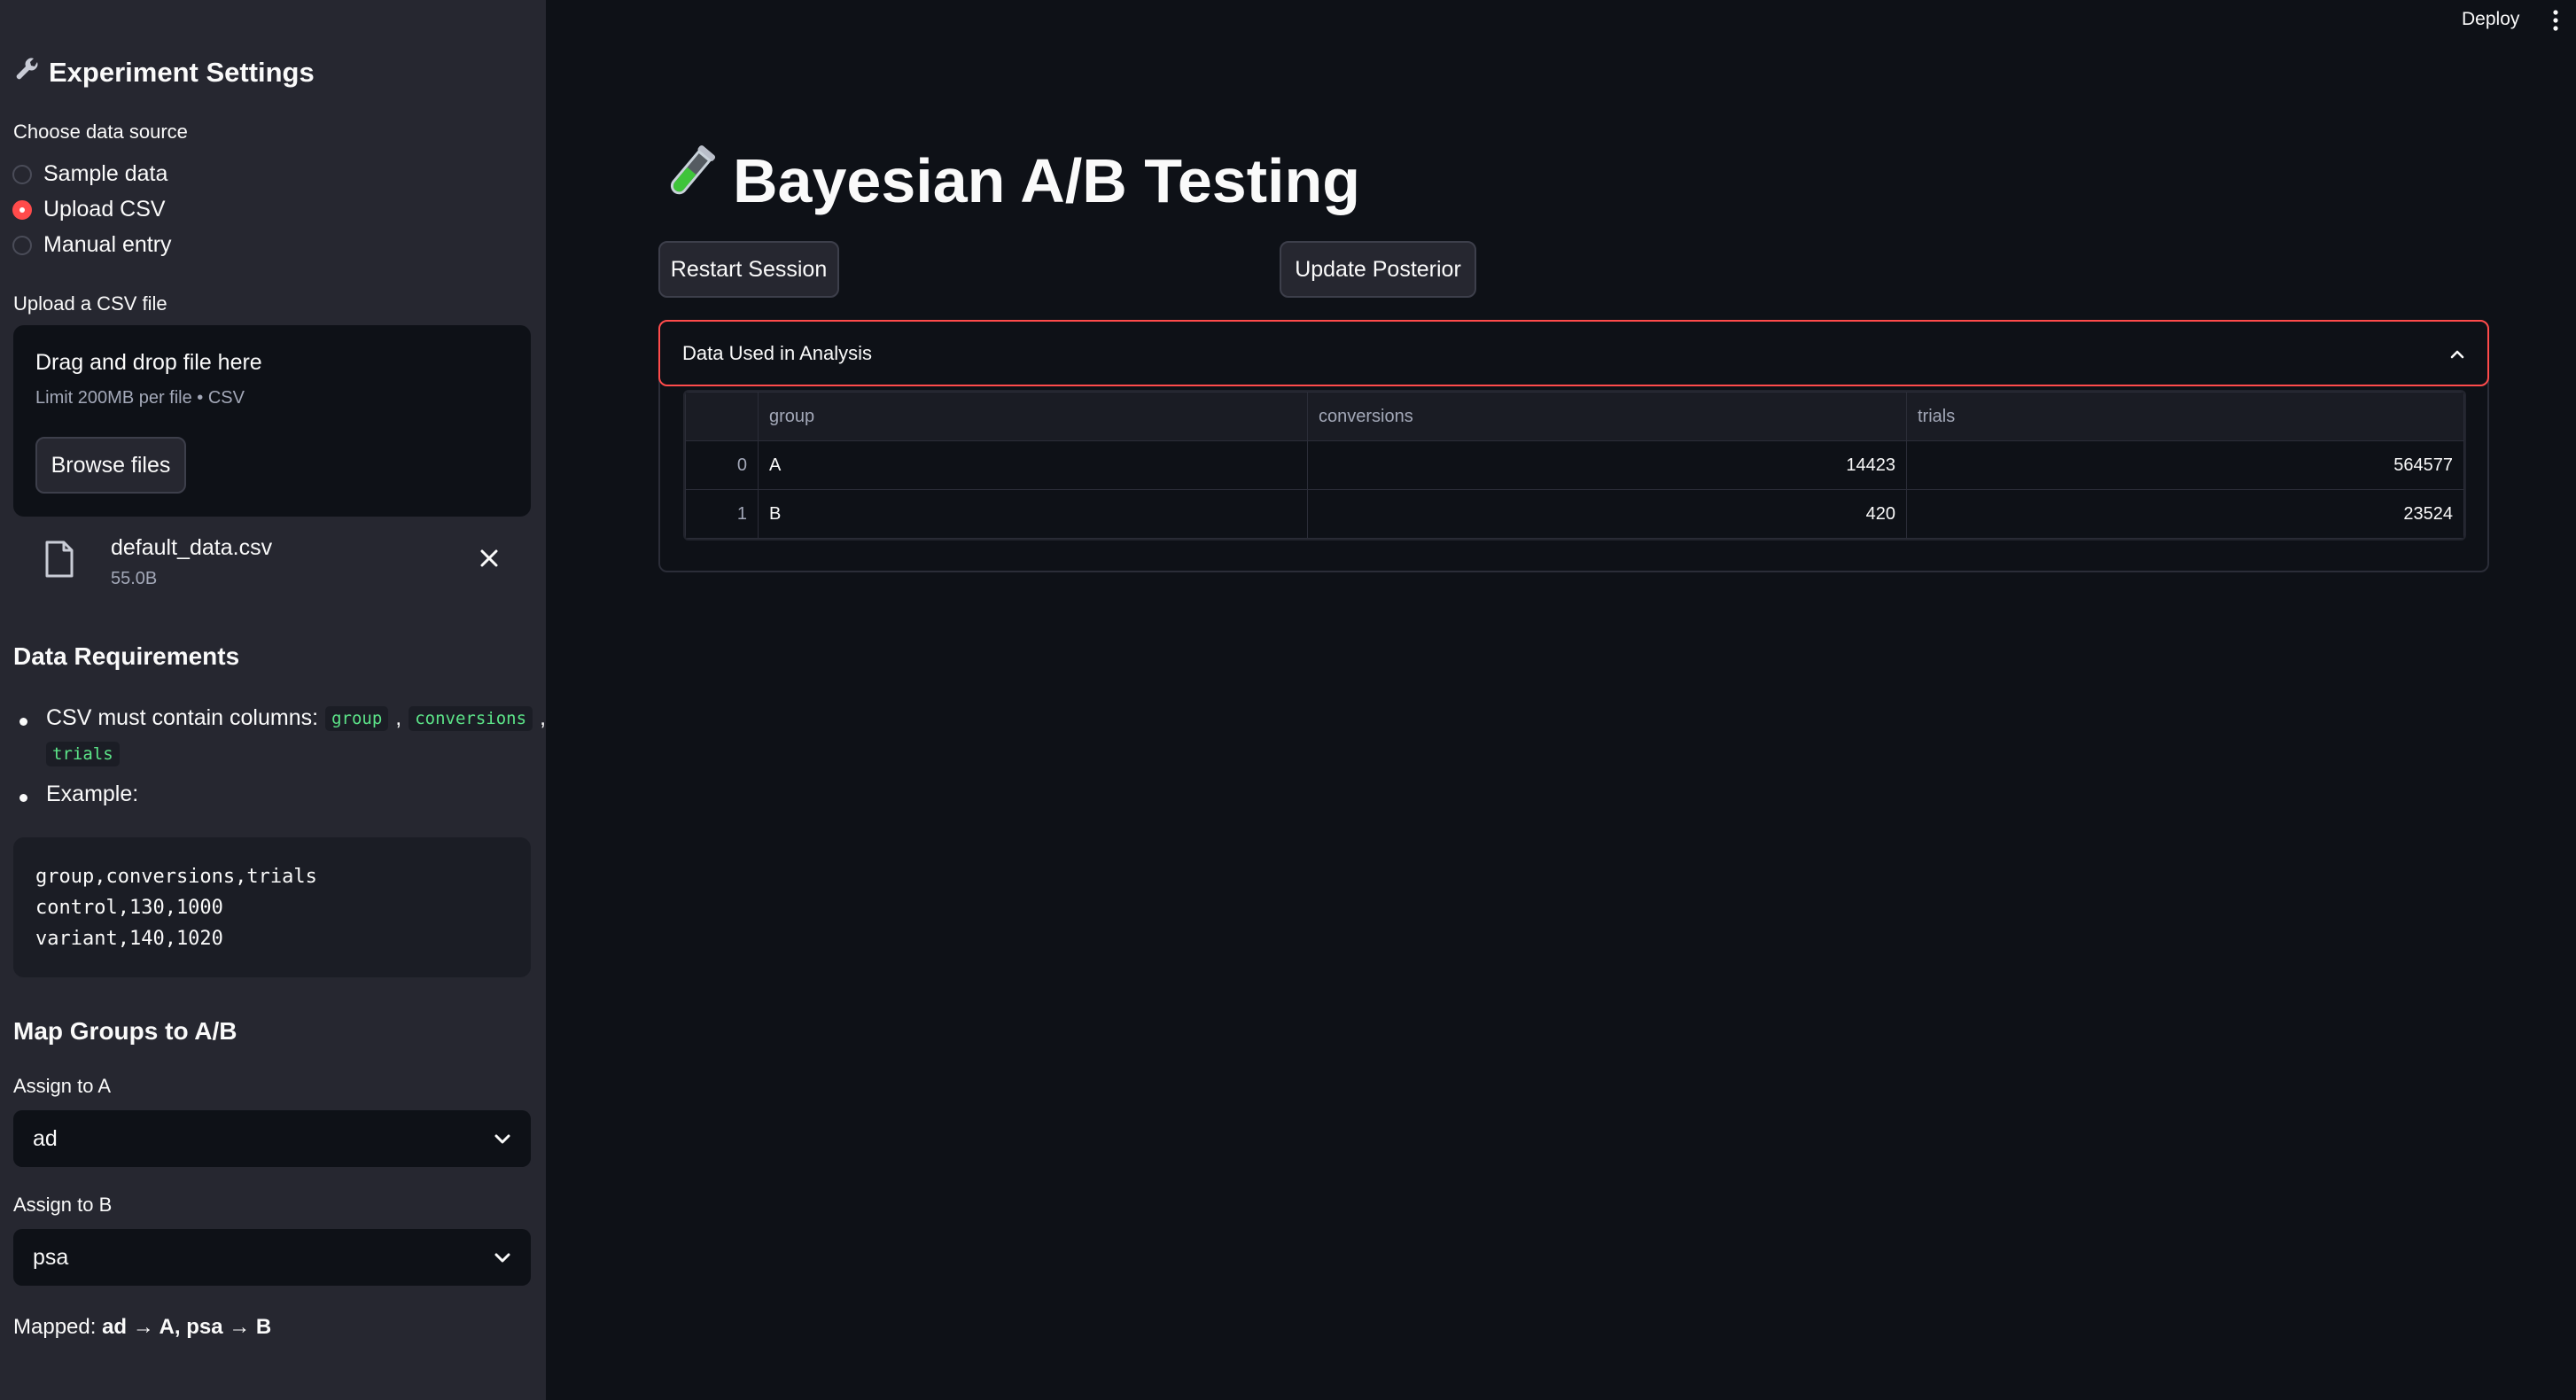  What do you see at coordinates (272, 1138) in the screenshot?
I see `assign-a-select: ad` at bounding box center [272, 1138].